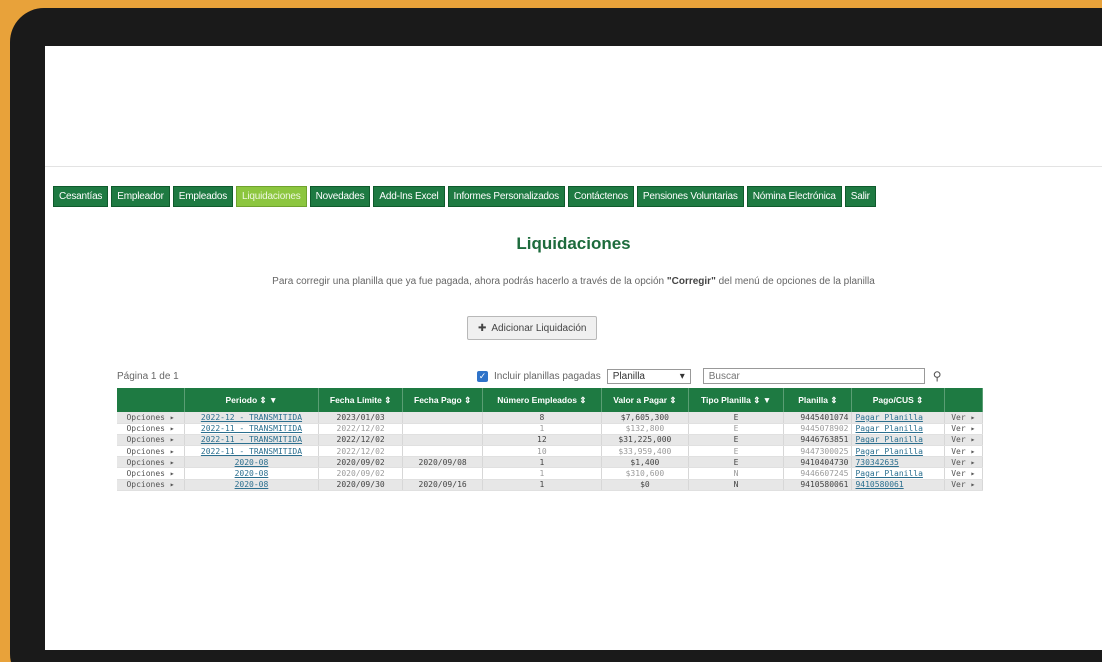 The image size is (1102, 662). What do you see at coordinates (645, 429) in the screenshot?
I see `valor-value: $132,800` at bounding box center [645, 429].